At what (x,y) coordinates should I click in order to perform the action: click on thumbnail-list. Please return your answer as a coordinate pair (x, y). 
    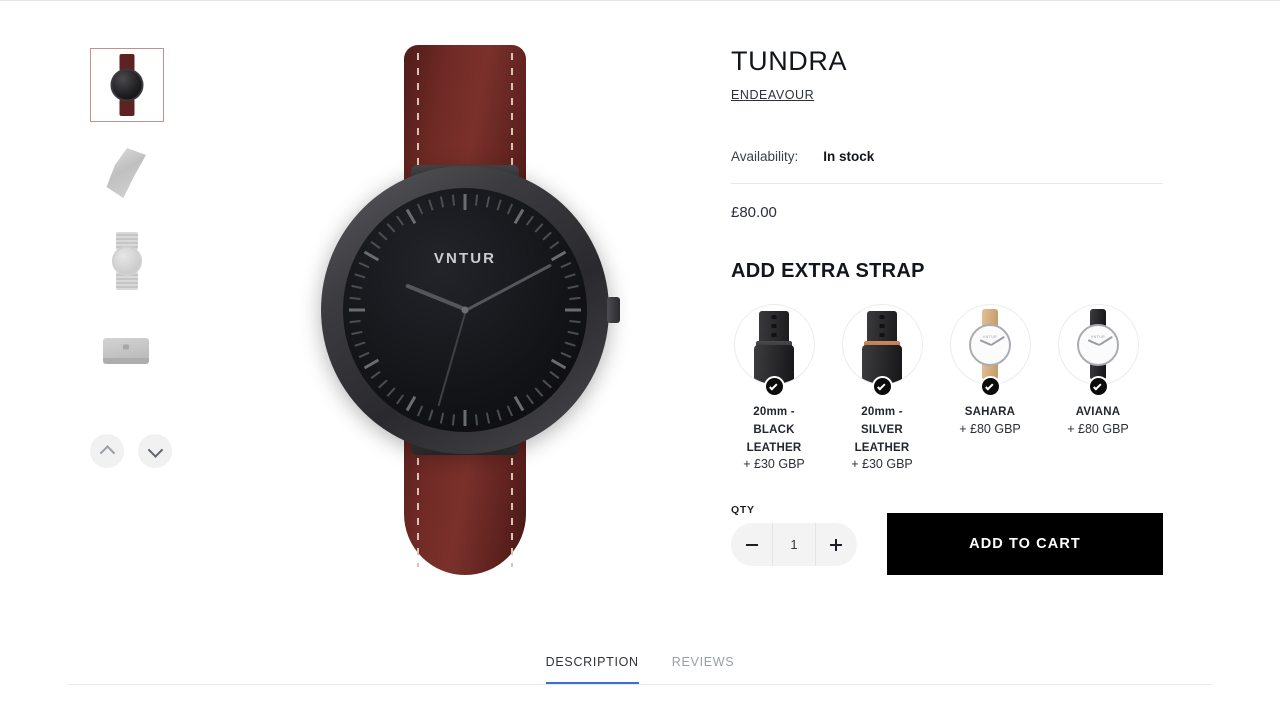
    Looking at the image, I should click on (128, 224).